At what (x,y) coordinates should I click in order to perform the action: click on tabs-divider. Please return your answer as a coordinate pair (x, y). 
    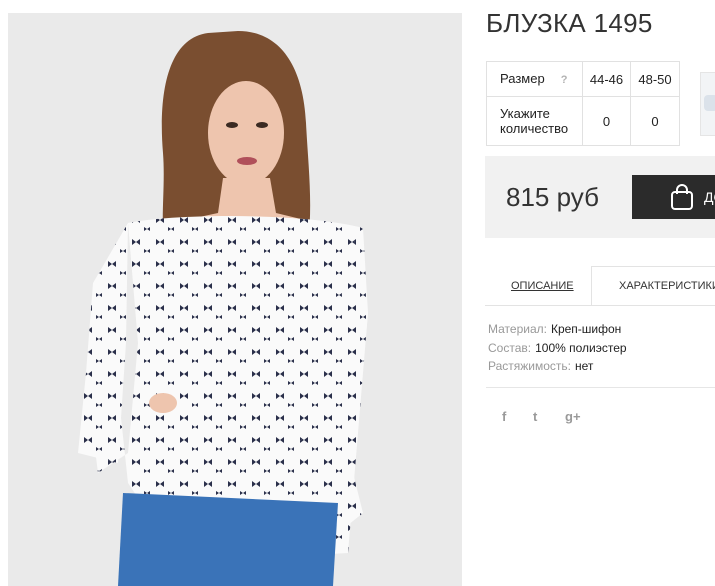
    Looking at the image, I should click on (600, 305).